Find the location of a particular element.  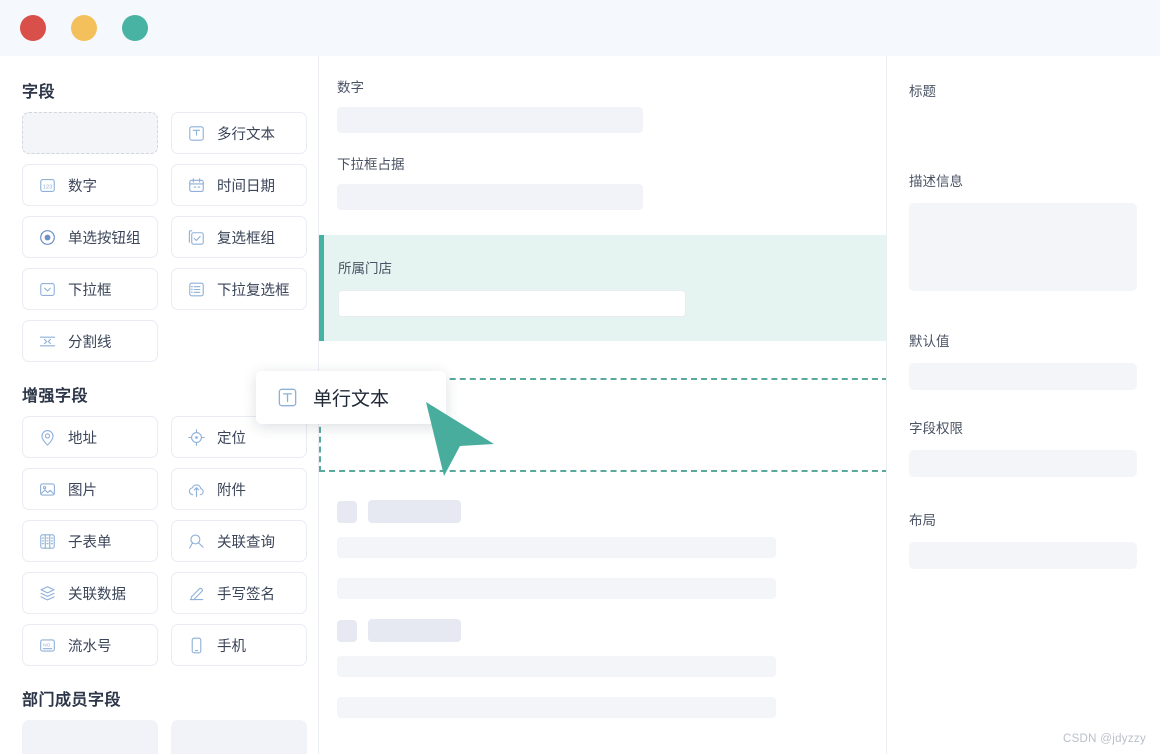

palette-item-label: 下拉框 is located at coordinates (90, 290).